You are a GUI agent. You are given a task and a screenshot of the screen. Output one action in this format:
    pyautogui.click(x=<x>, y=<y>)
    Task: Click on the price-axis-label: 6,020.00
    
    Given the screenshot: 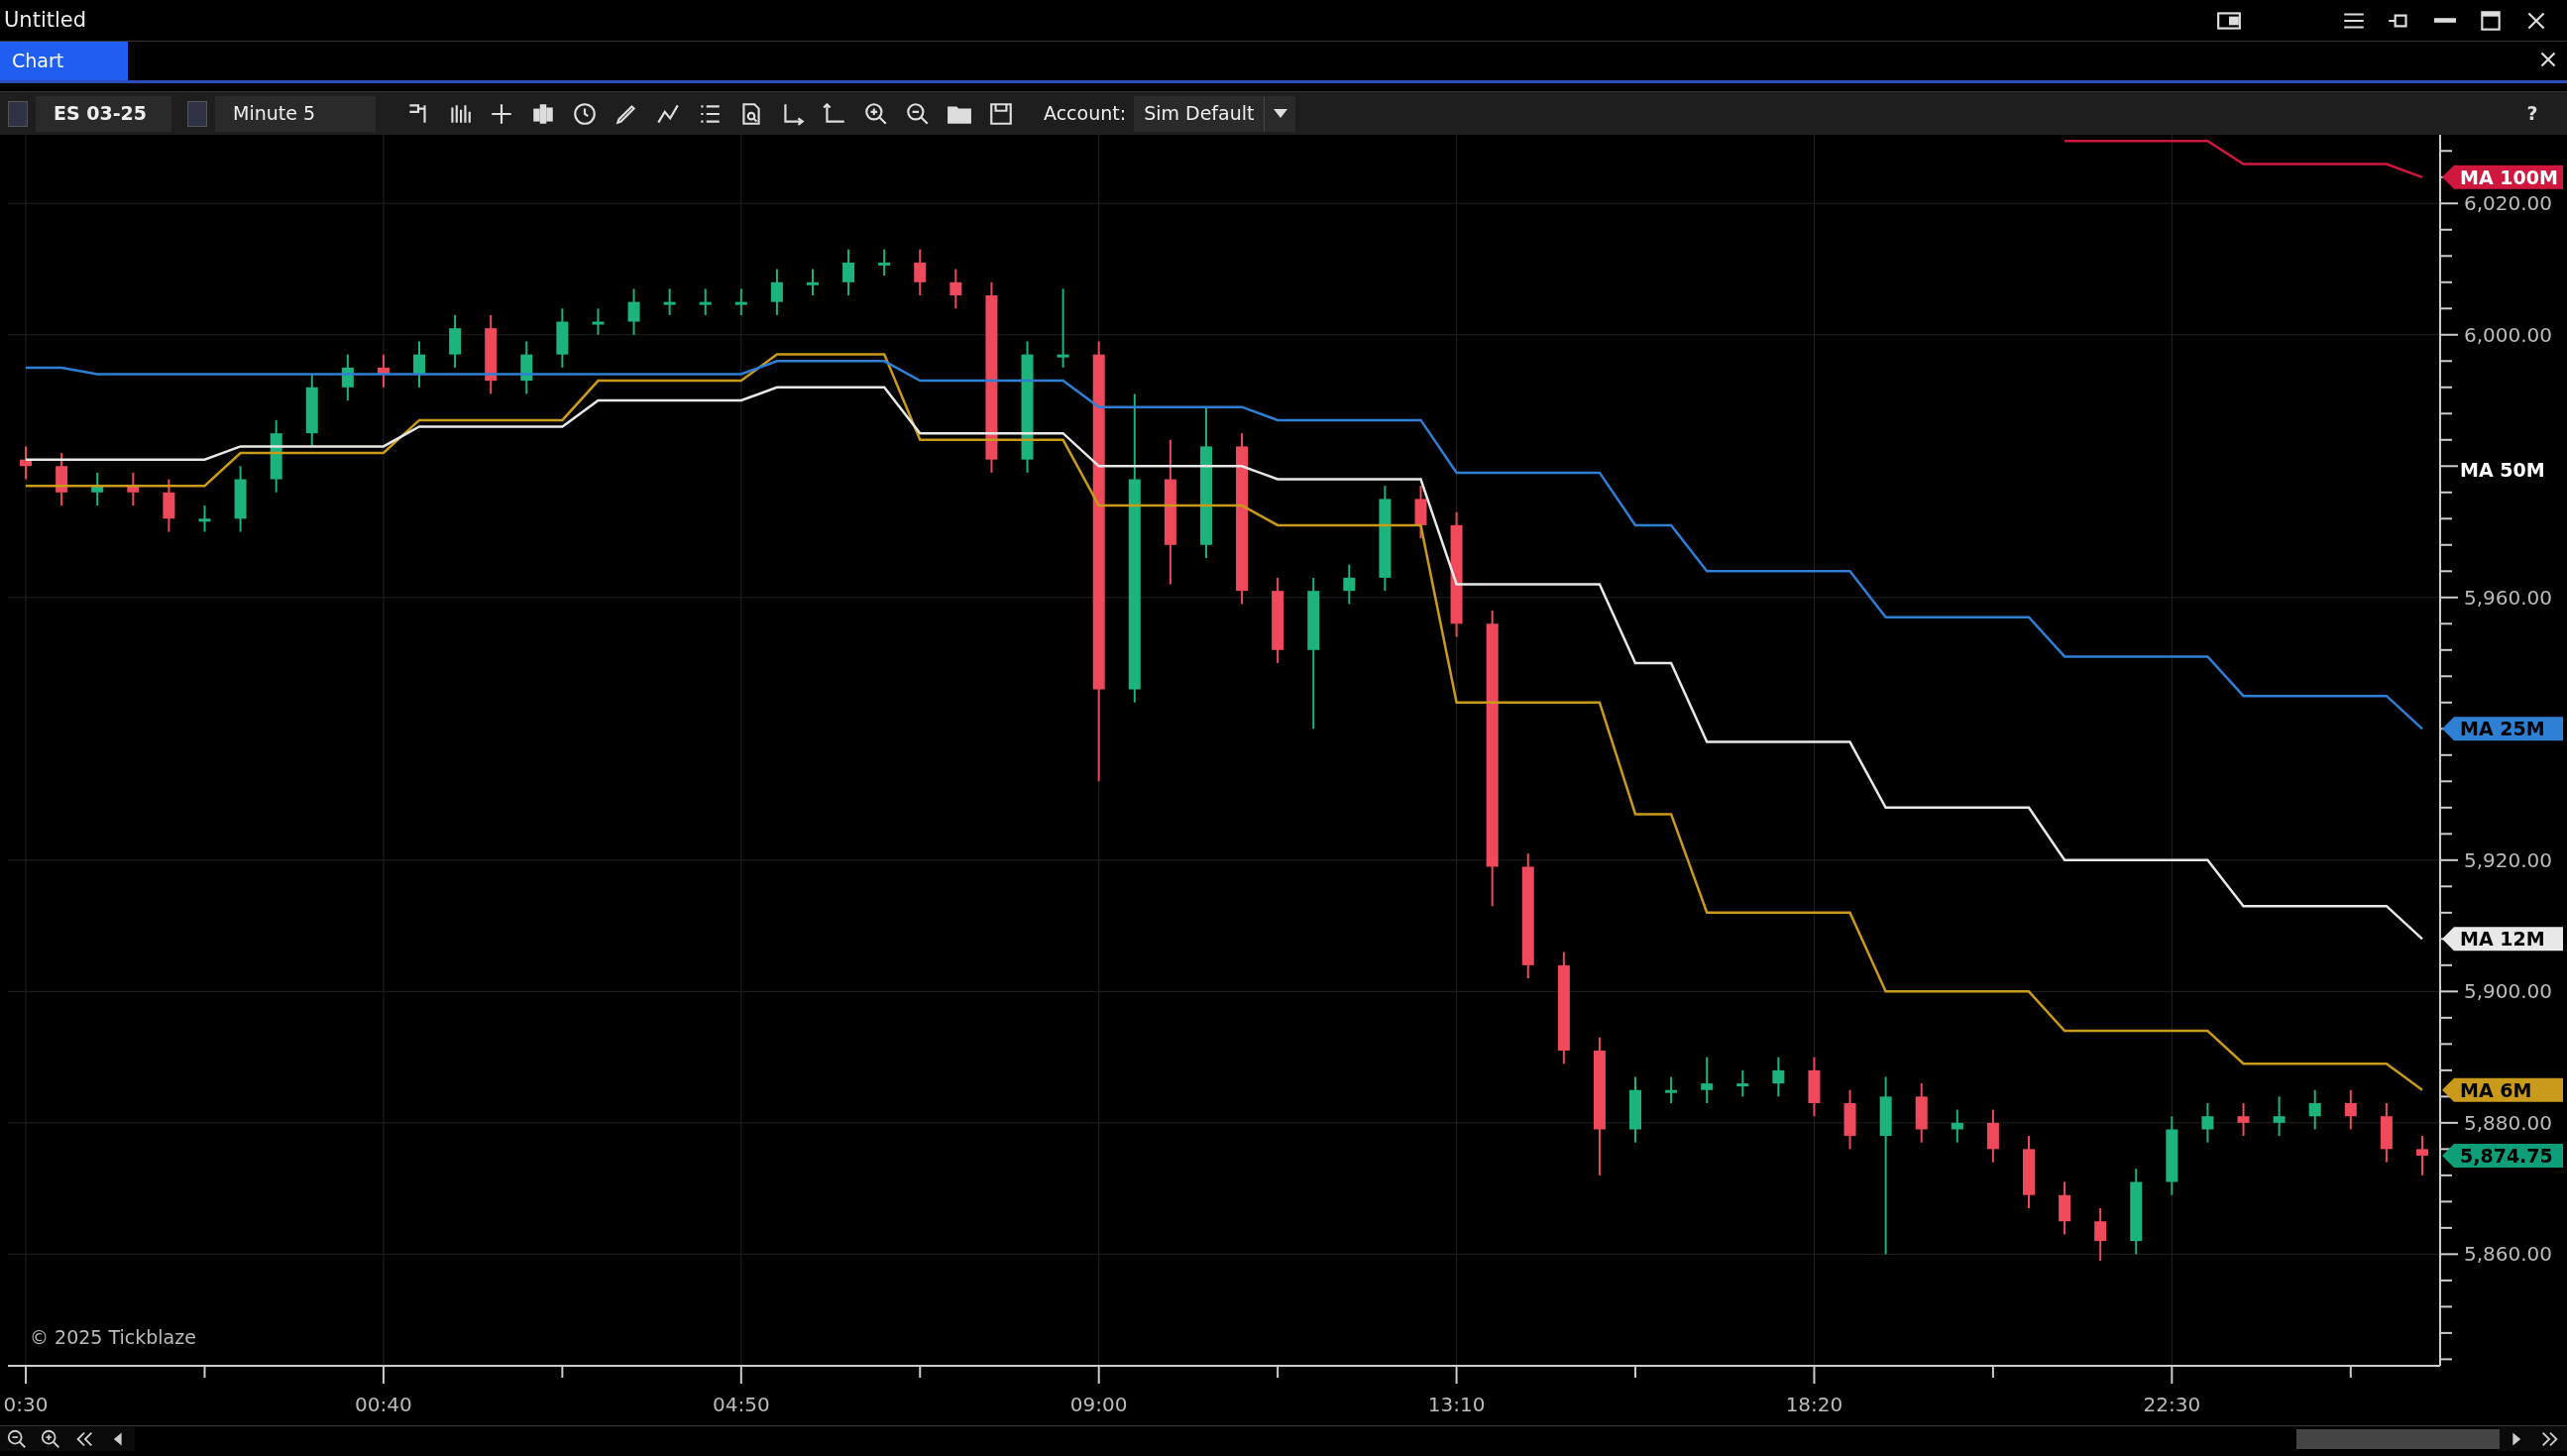 What is the action you would take?
    pyautogui.click(x=2508, y=203)
    